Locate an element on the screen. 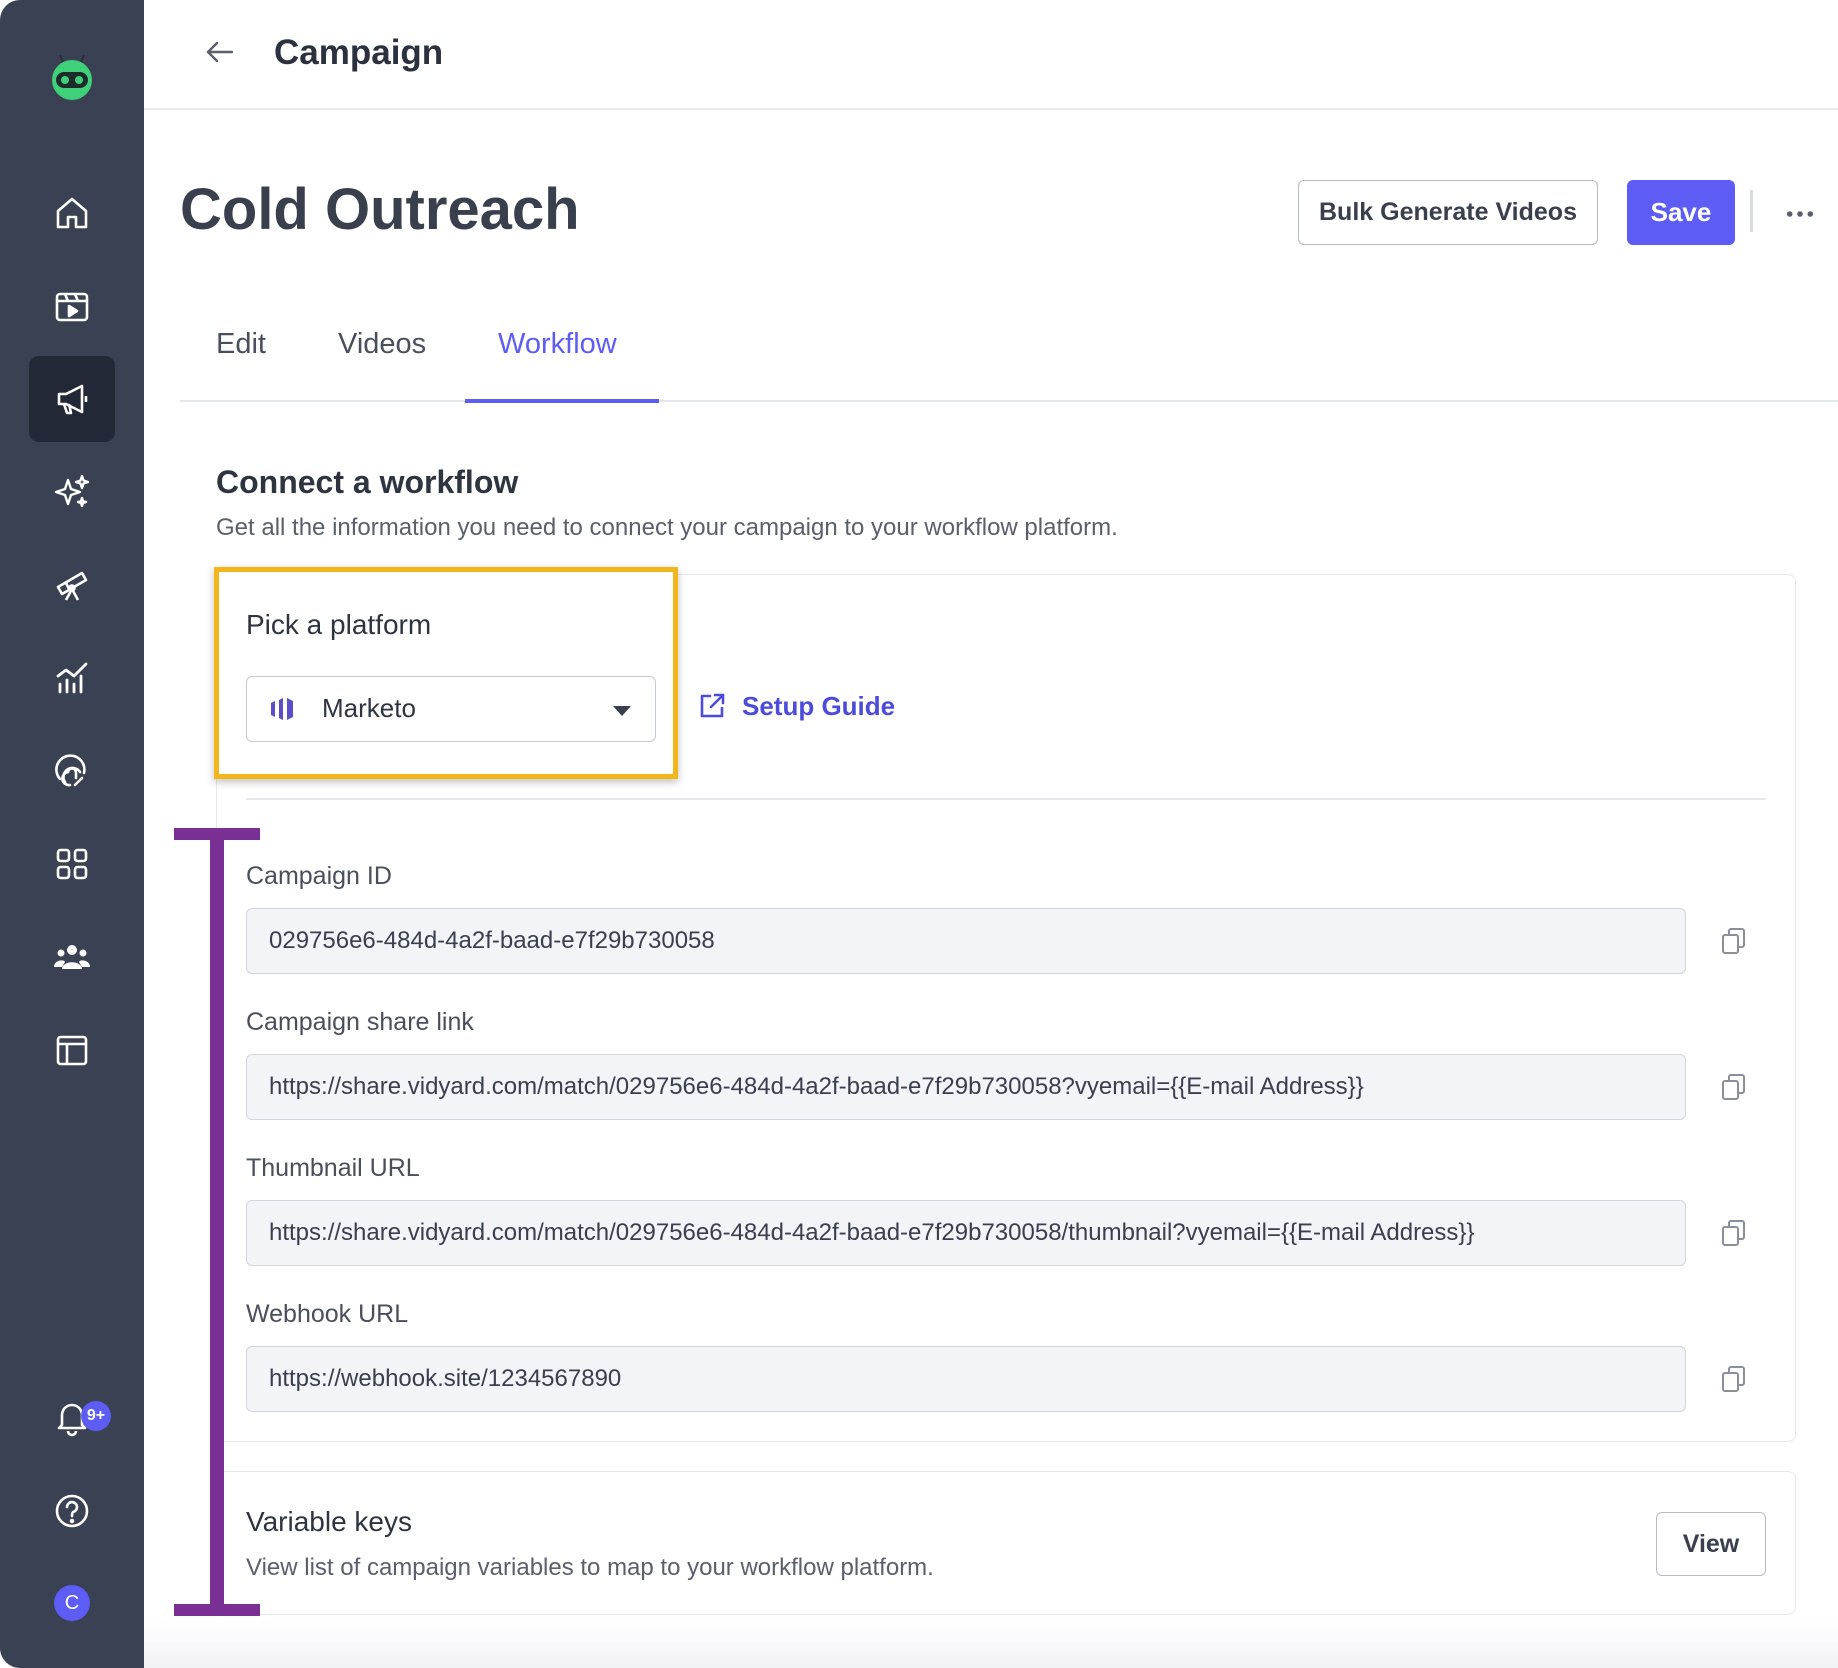 The image size is (1838, 1668). platform-select: Marketo is located at coordinates (451, 709).